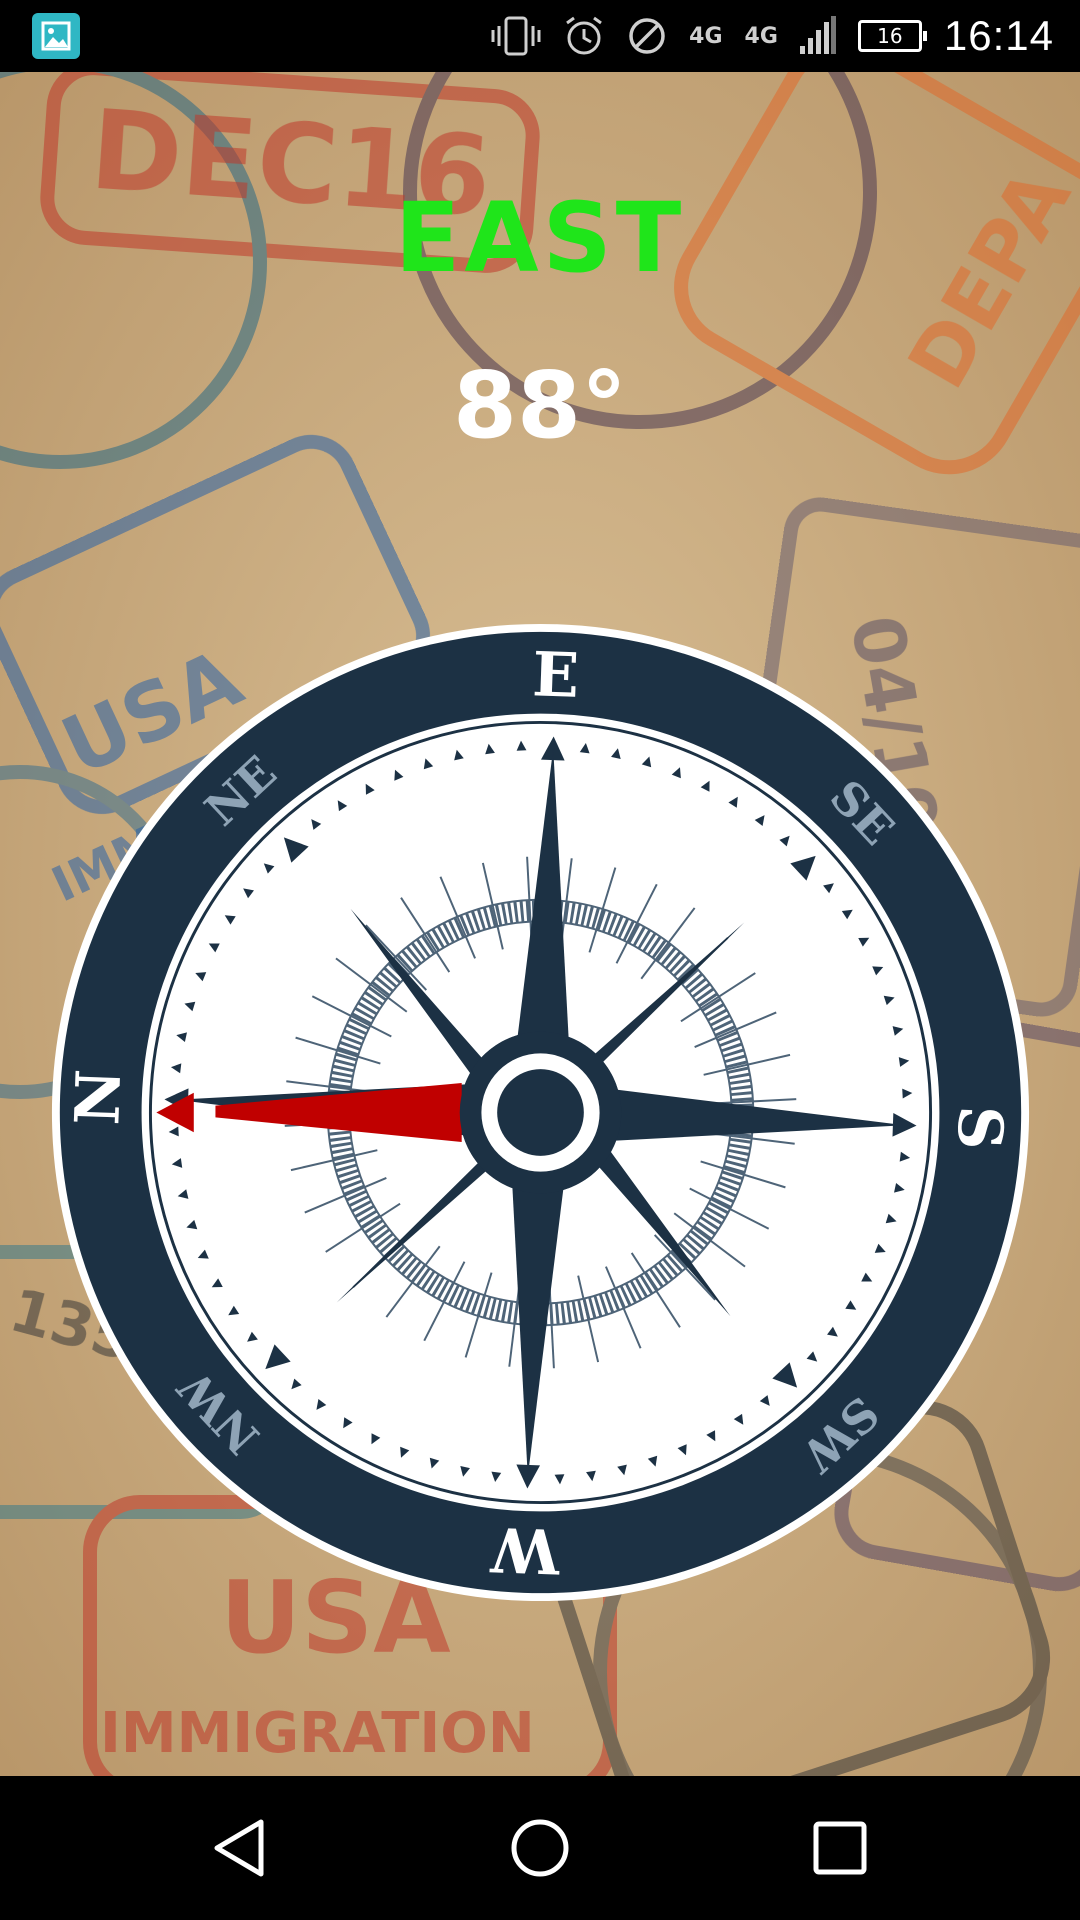 Image resolution: width=1080 pixels, height=1920 pixels. Describe the element at coordinates (840, 1848) in the screenshot. I see `recents-icon` at that location.